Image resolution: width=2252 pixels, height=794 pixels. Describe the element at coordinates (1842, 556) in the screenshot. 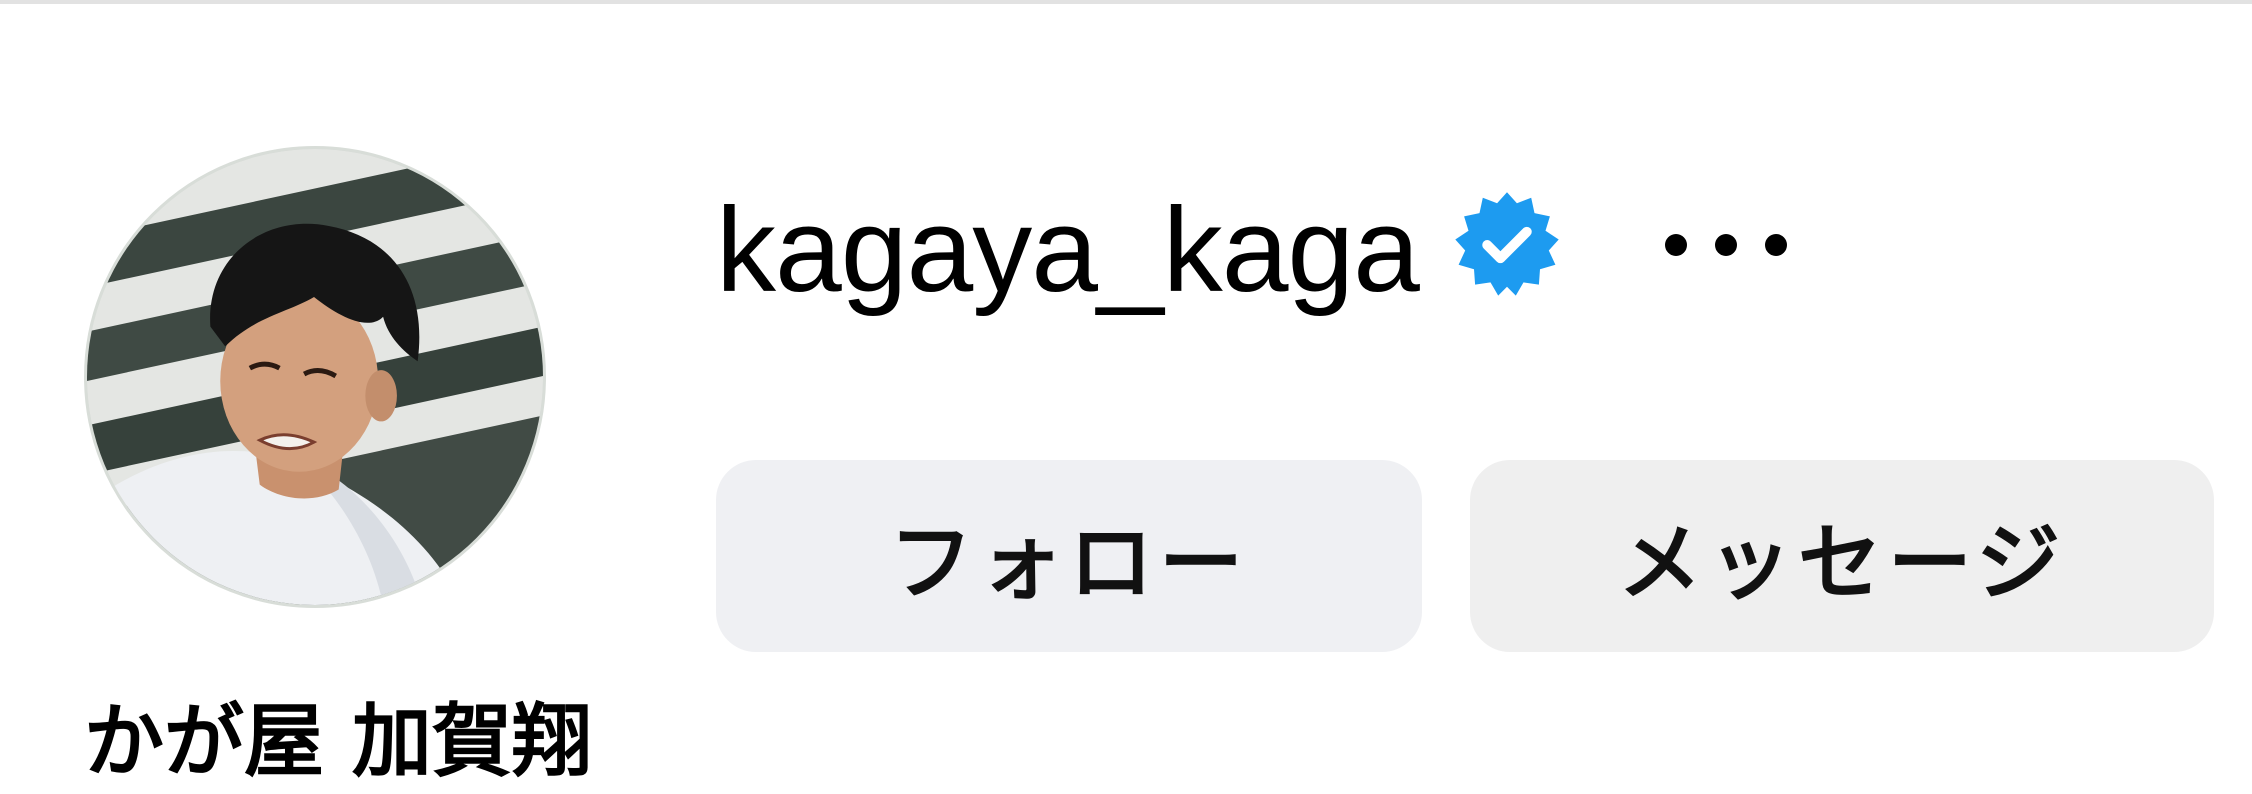

I see `message-button: メッセージ` at that location.